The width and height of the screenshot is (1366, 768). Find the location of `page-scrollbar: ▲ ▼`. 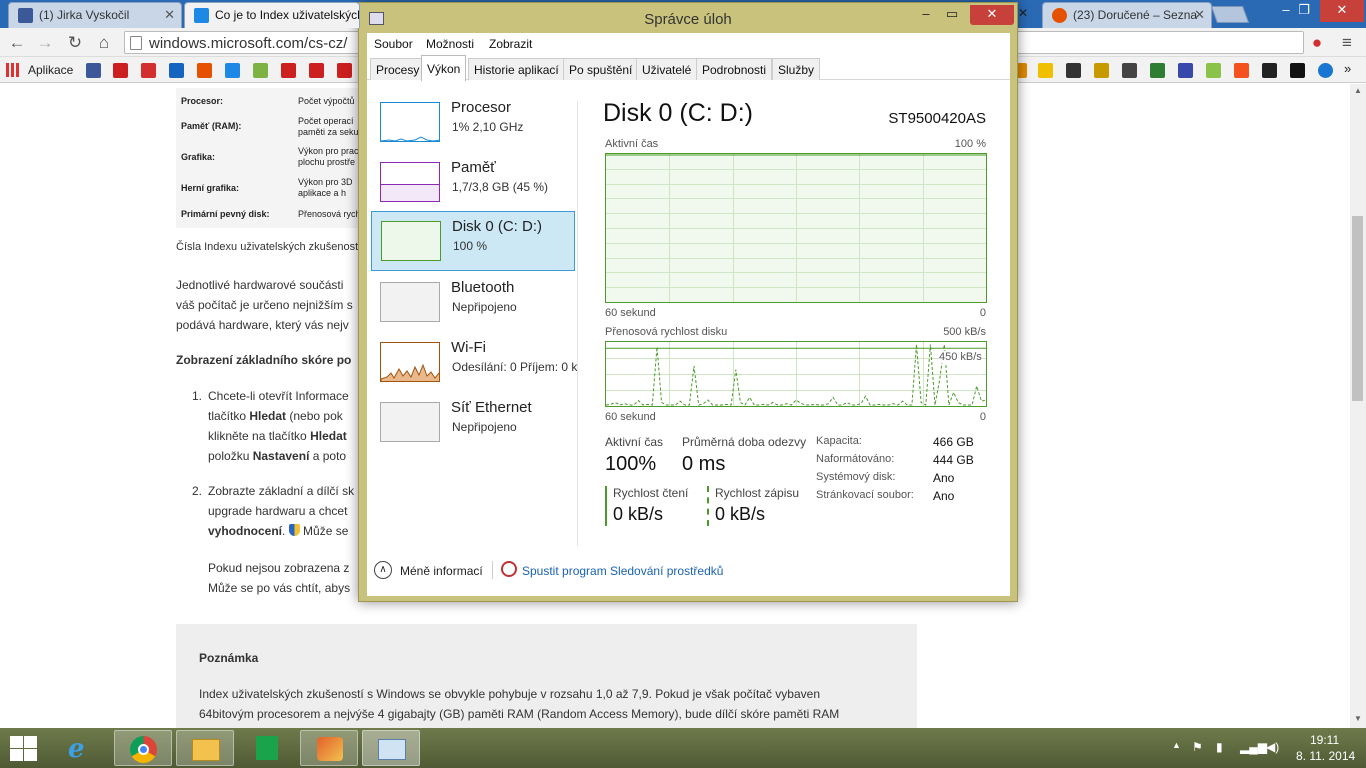

page-scrollbar: ▲ ▼ is located at coordinates (1358, 406).